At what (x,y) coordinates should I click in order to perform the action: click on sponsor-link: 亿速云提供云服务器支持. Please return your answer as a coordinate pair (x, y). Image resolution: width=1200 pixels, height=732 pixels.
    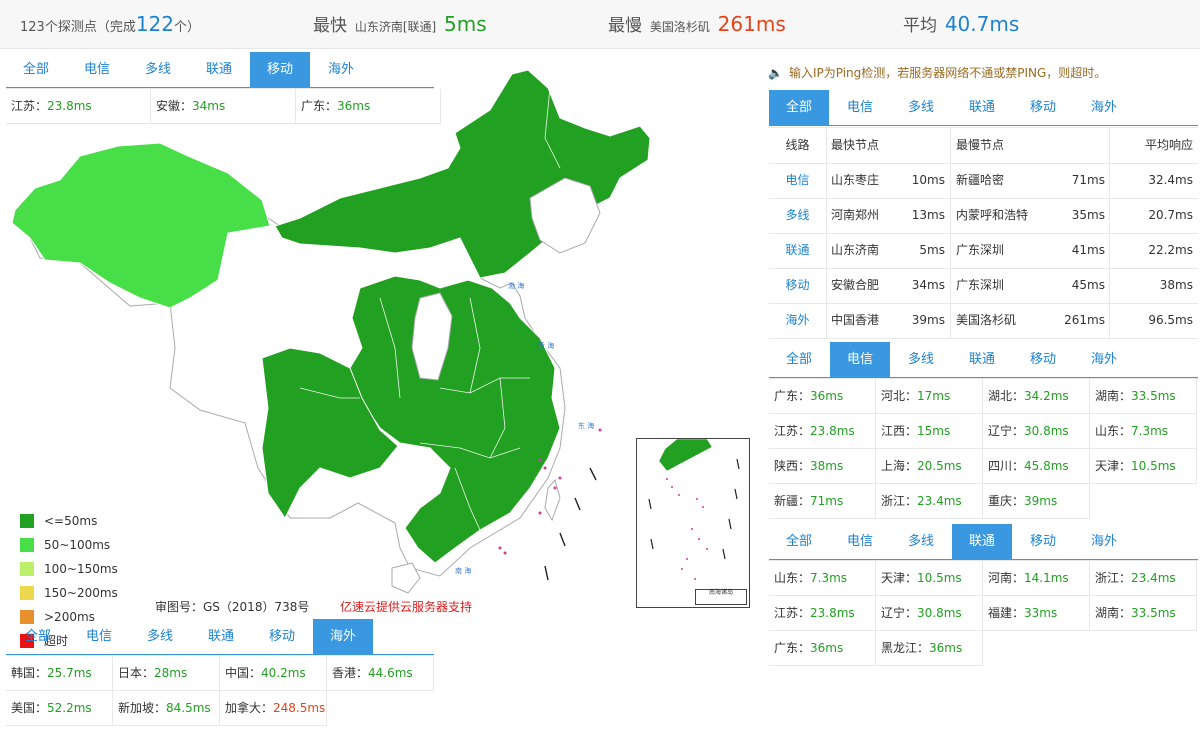
    Looking at the image, I should click on (406, 606).